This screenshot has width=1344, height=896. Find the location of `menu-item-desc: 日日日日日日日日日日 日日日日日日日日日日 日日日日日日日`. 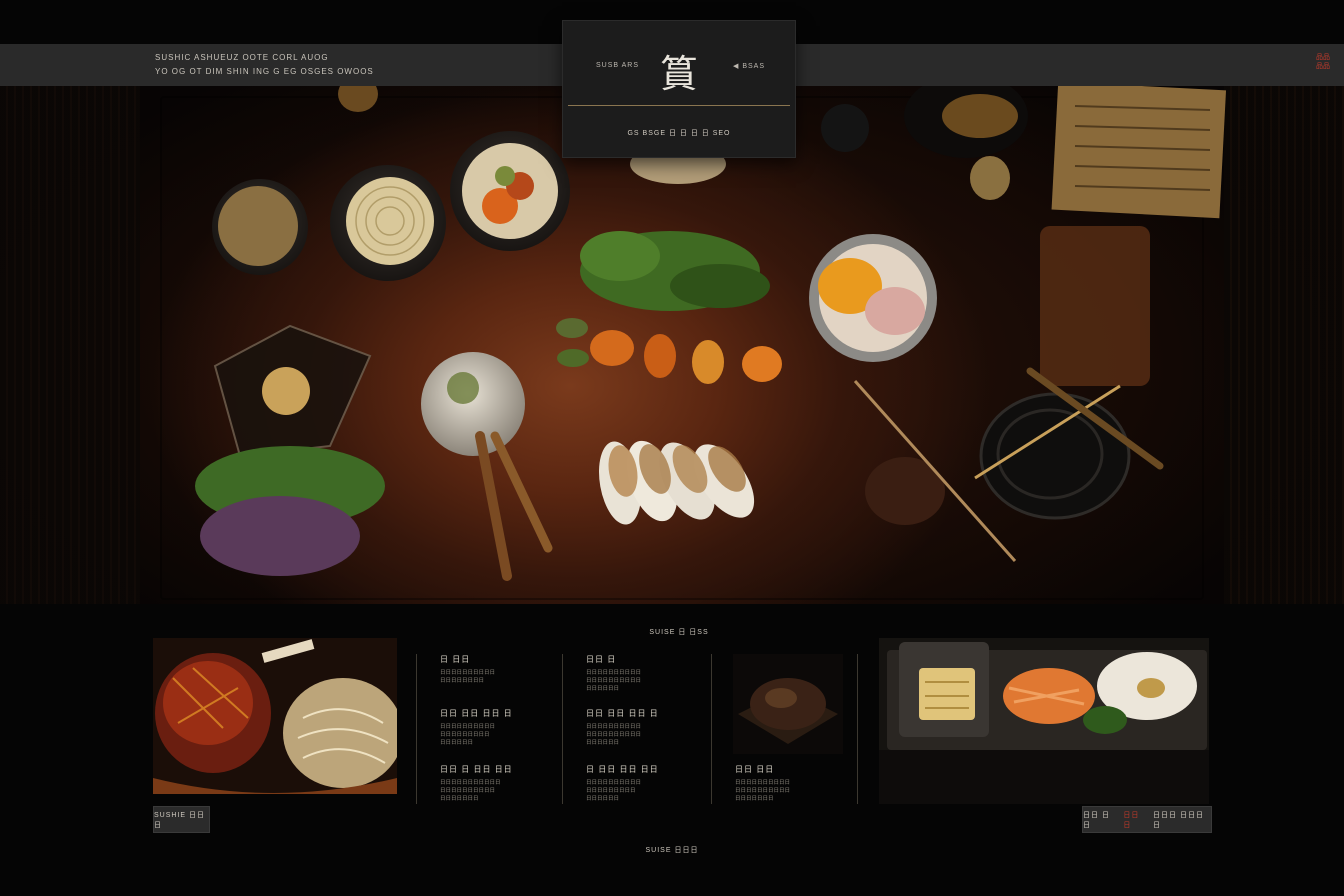

menu-item-desc: 日日日日日日日日日日 日日日日日日日日日日 日日日日日日日 is located at coordinates (763, 791).